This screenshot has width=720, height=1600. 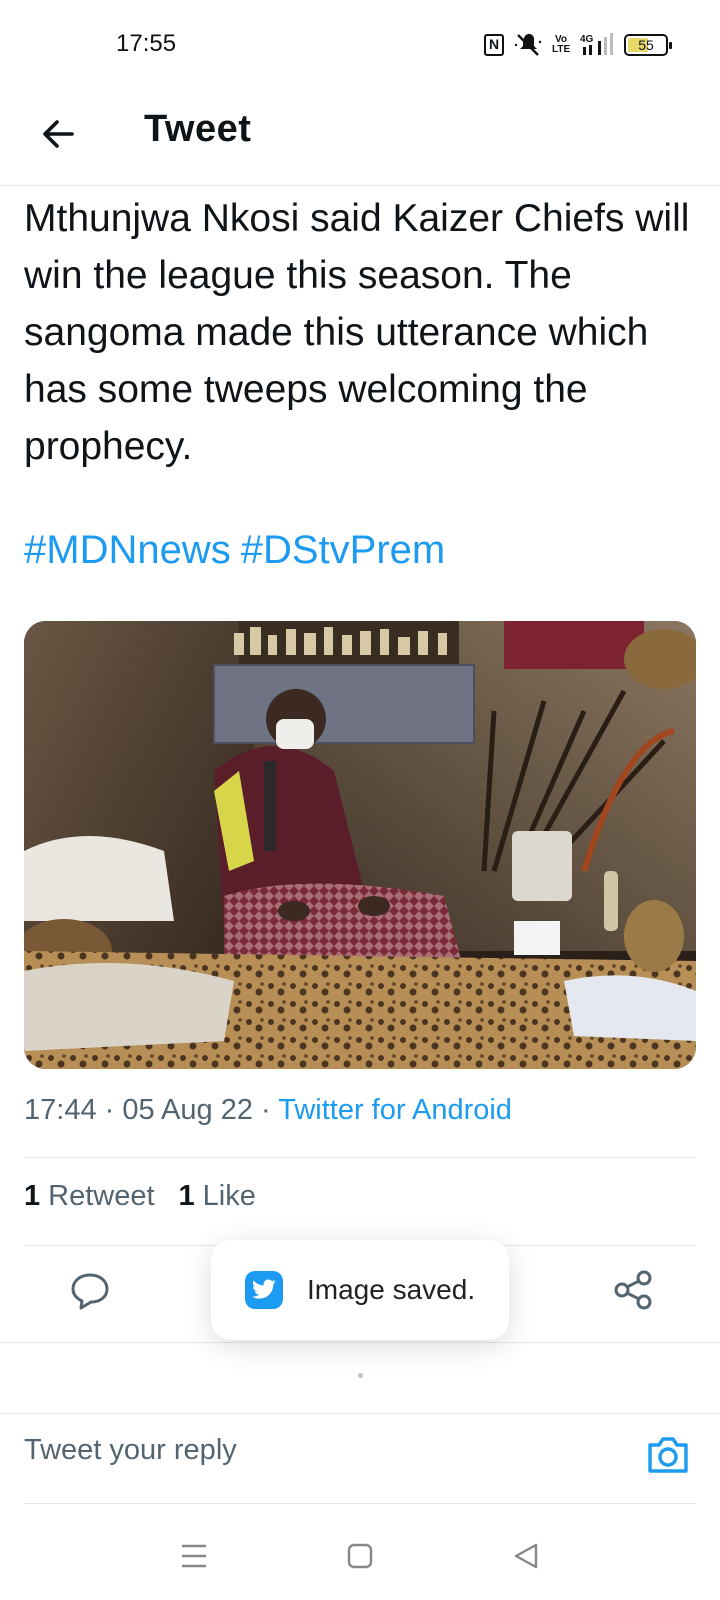 I want to click on signal-icon: 4G, so click(x=596, y=44).